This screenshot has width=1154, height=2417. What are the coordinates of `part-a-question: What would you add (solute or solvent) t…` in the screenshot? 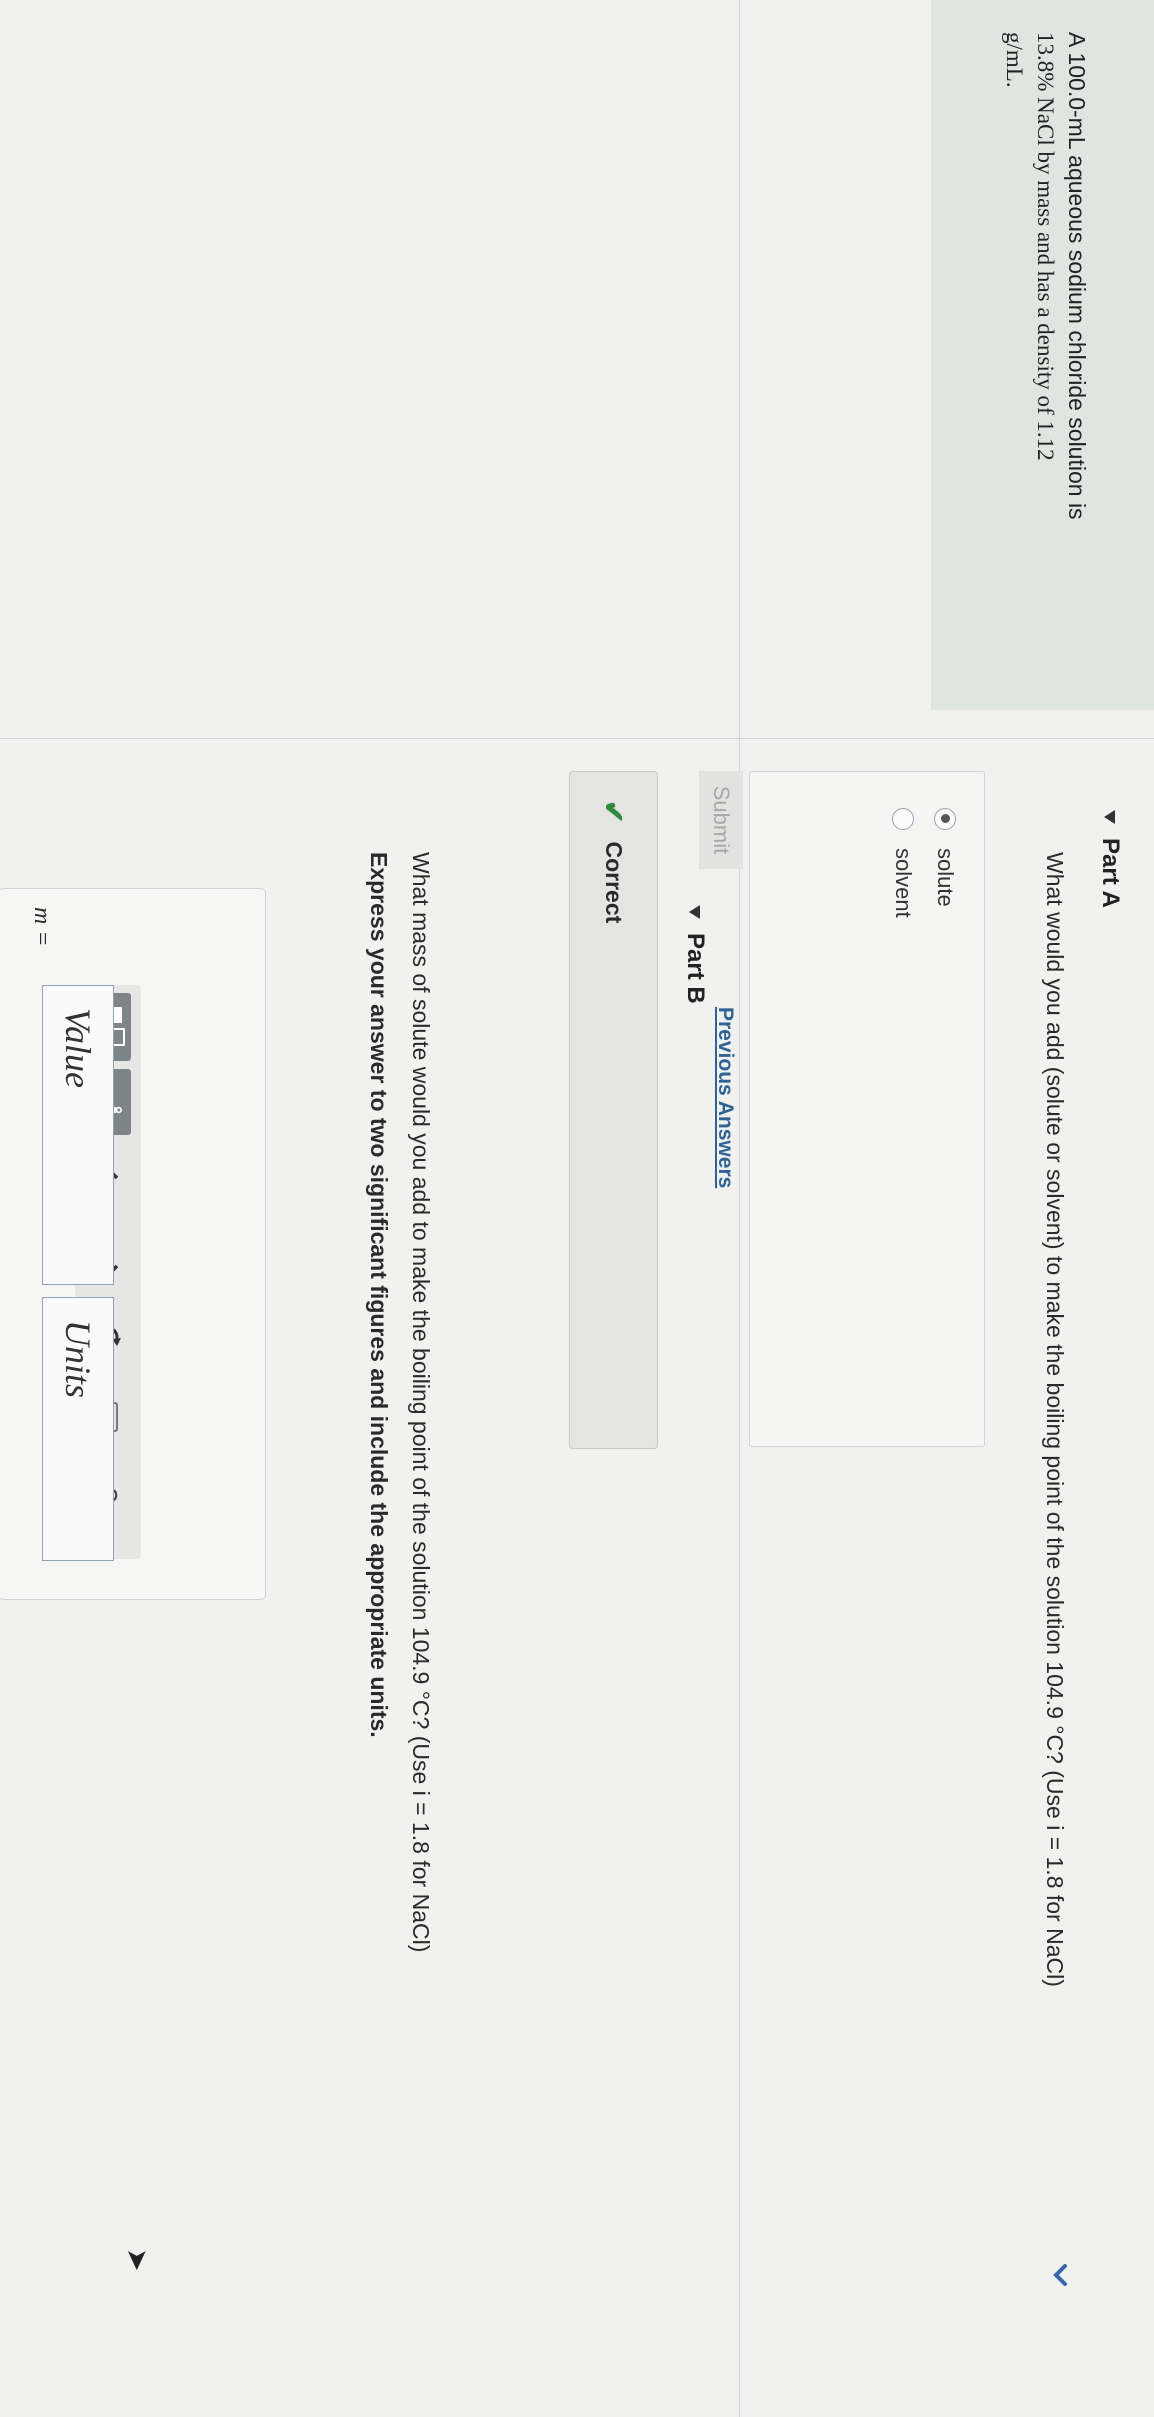 It's located at (1055, 1419).